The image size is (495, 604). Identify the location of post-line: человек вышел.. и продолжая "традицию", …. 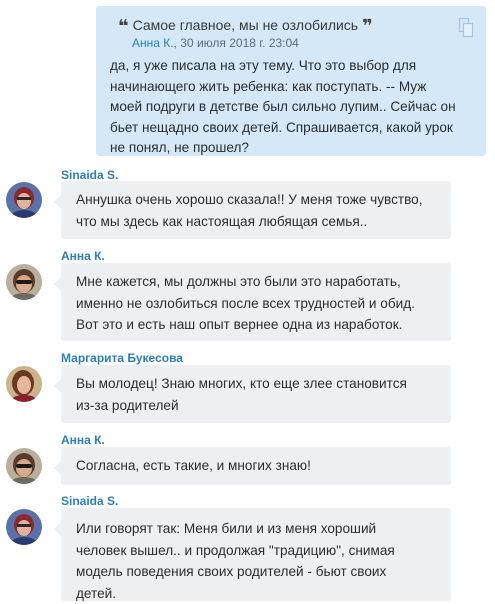
(256, 551).